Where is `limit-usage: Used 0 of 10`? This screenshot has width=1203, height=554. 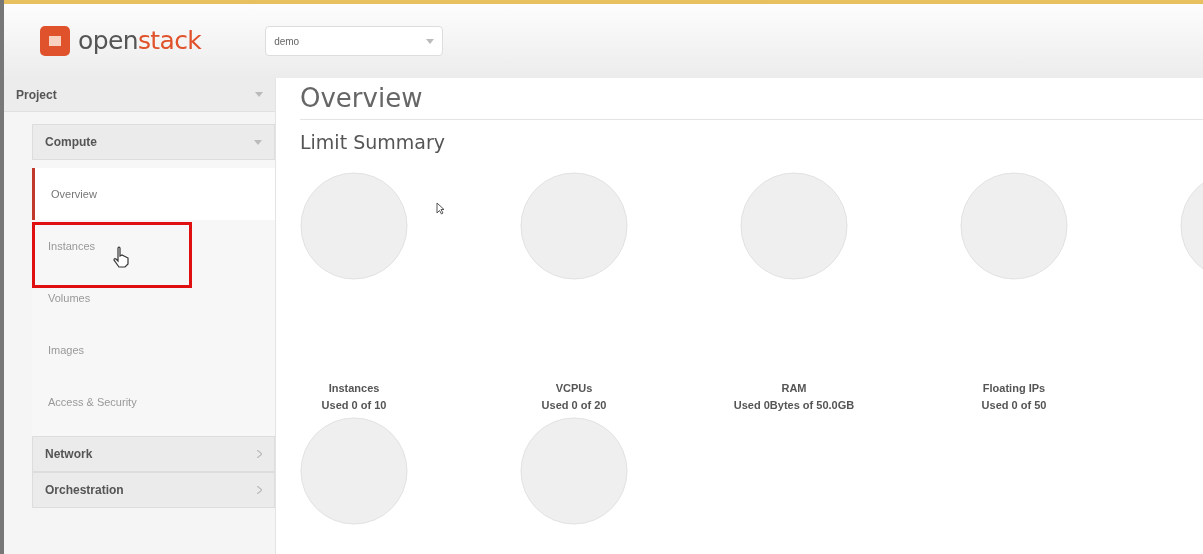 limit-usage: Used 0 of 10 is located at coordinates (354, 405).